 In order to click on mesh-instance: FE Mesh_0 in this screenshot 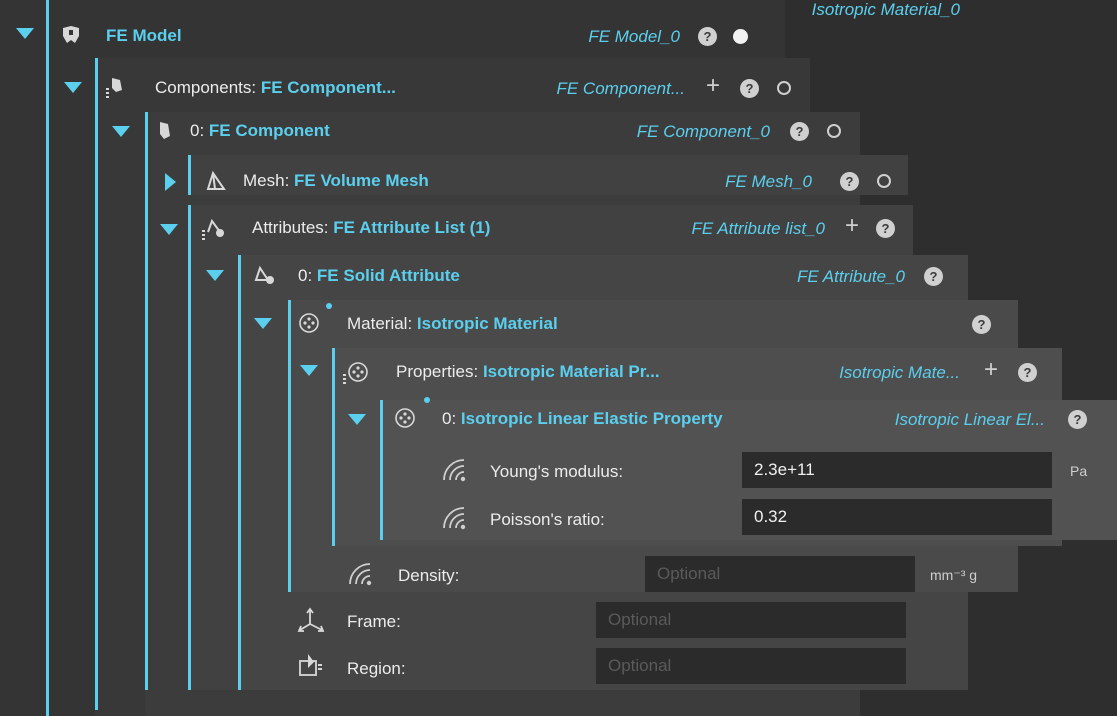, I will do `click(726, 182)`.